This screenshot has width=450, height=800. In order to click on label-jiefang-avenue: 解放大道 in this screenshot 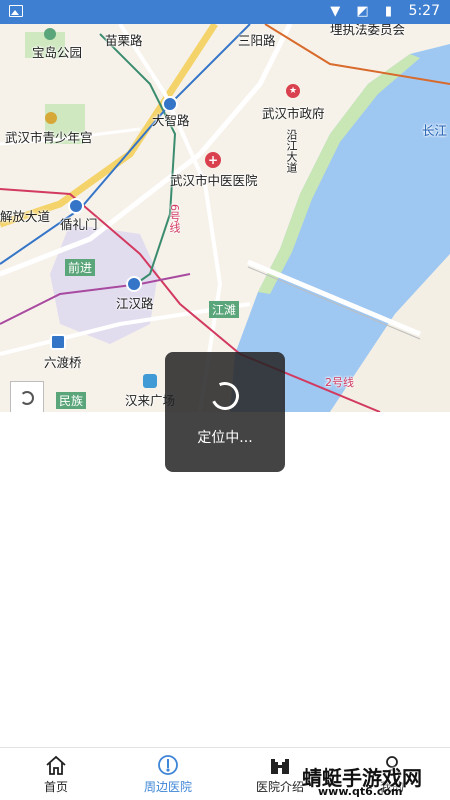, I will do `click(25, 216)`.